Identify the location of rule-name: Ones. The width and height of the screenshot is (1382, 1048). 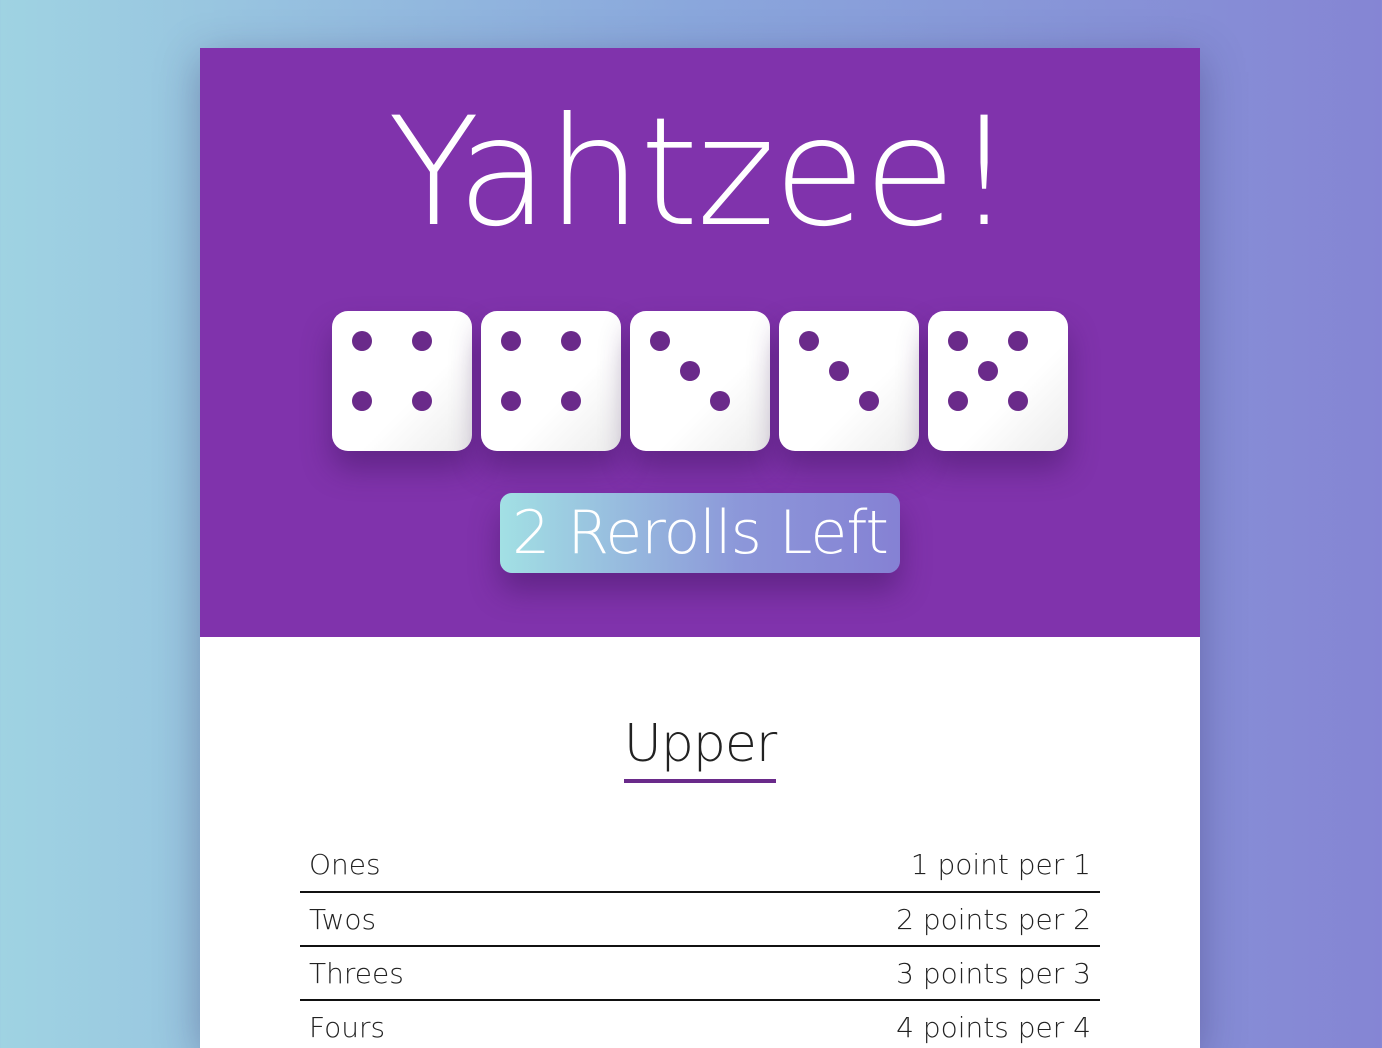
(345, 864).